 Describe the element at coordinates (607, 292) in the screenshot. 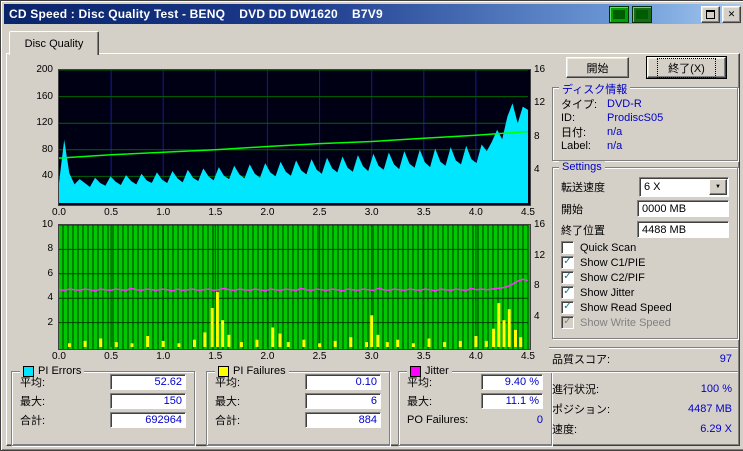

I see `checkbox-label: Show Jitter` at that location.